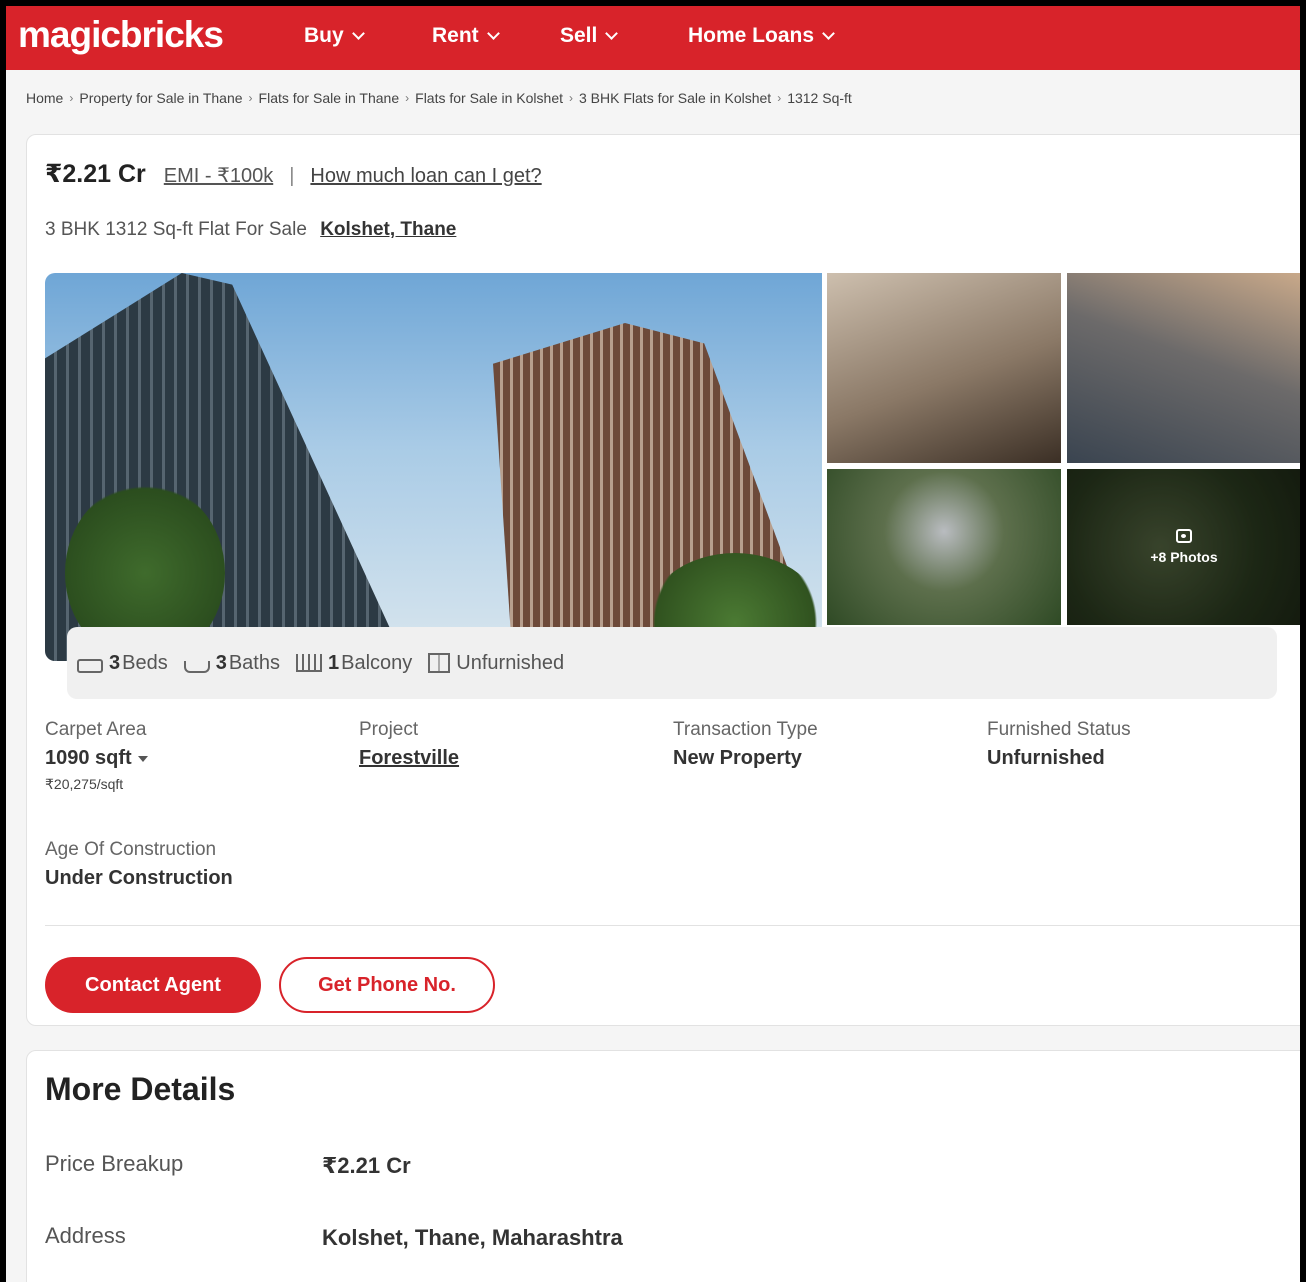 The image size is (1306, 1282). I want to click on nav-rent: Rent, so click(466, 36).